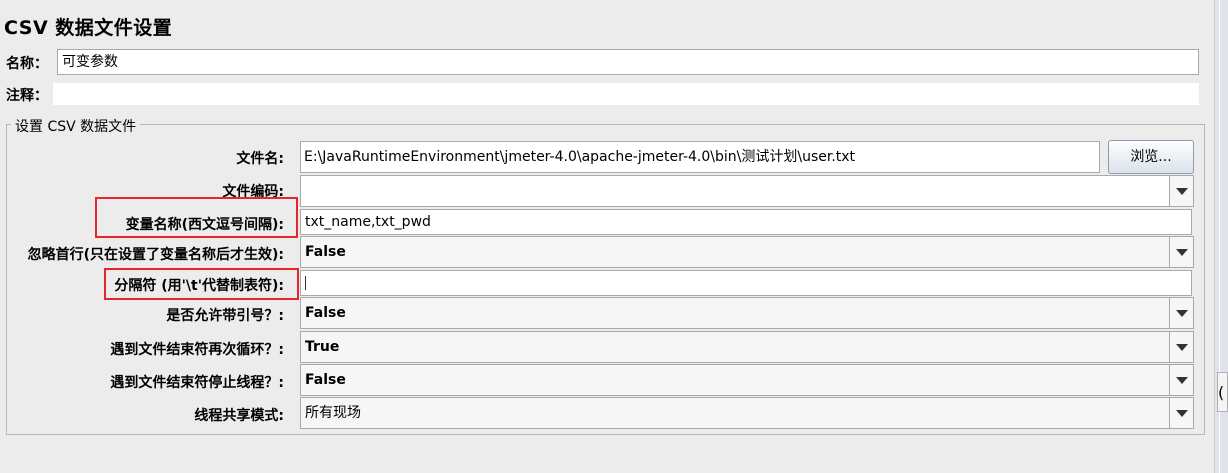  Describe the element at coordinates (325, 313) in the screenshot. I see `allow-quoted-value: False` at that location.